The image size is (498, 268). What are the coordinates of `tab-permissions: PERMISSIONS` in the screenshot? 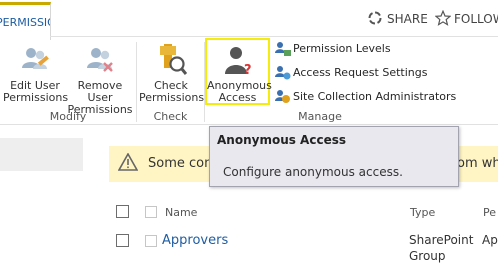 It's located at (25, 21).